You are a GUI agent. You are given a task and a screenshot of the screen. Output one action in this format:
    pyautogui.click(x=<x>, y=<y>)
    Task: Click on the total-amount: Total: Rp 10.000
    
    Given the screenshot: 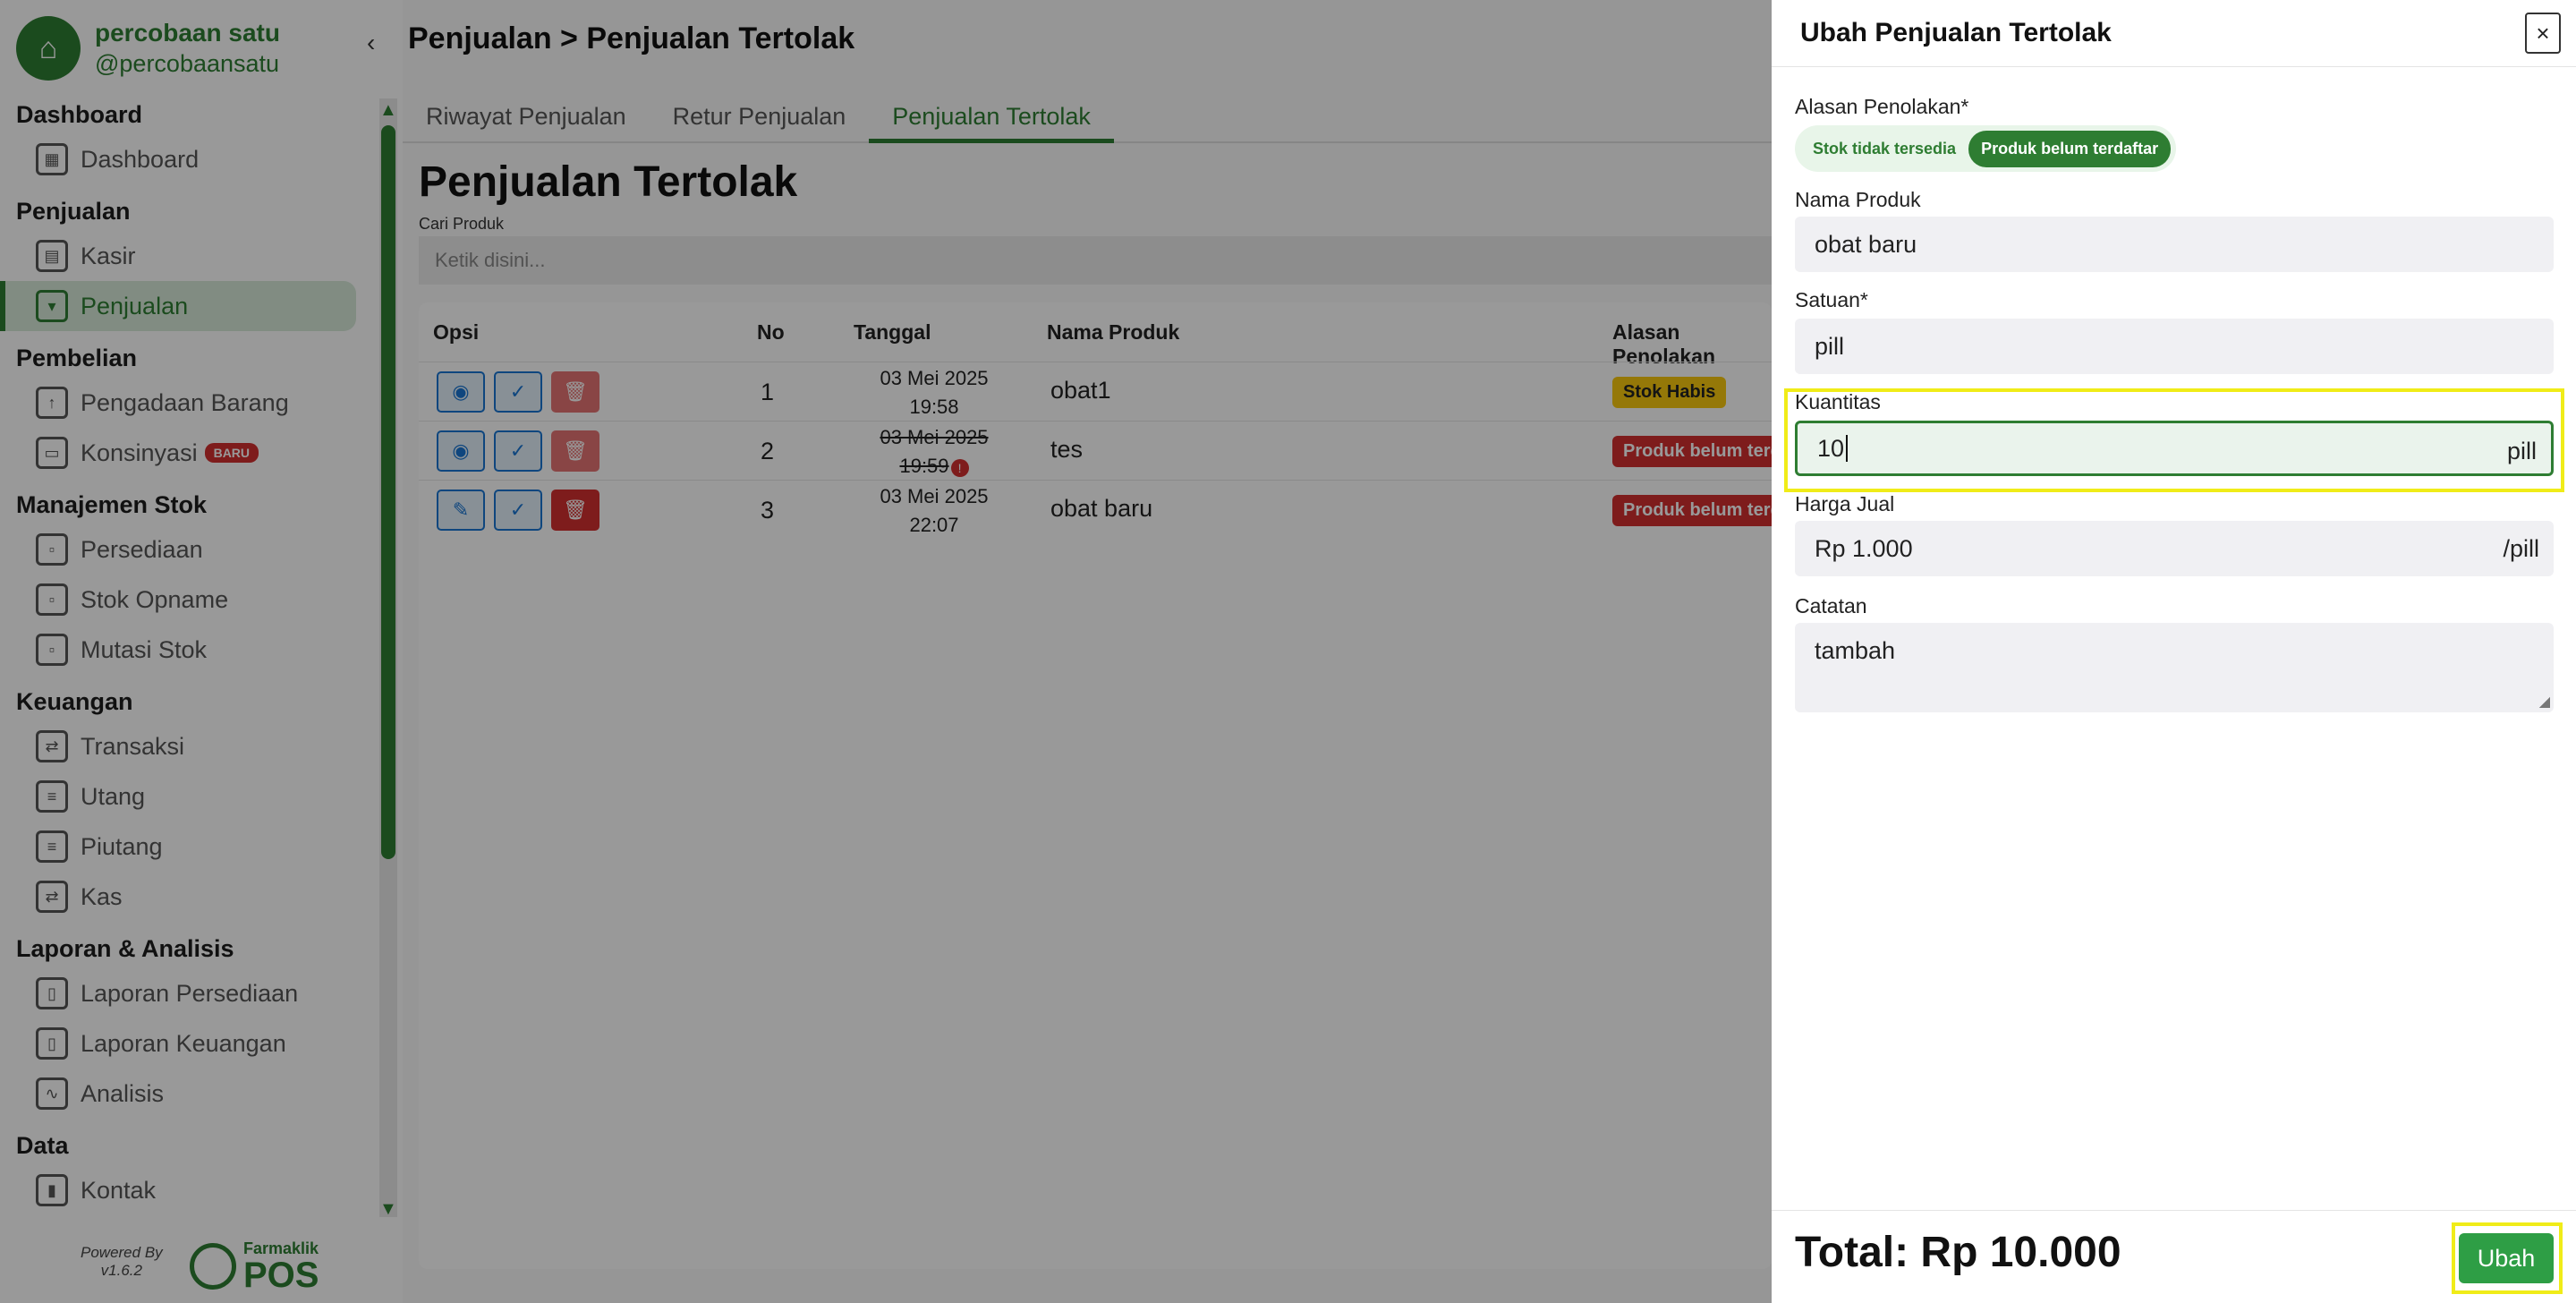 What is the action you would take?
    pyautogui.click(x=1958, y=1252)
    